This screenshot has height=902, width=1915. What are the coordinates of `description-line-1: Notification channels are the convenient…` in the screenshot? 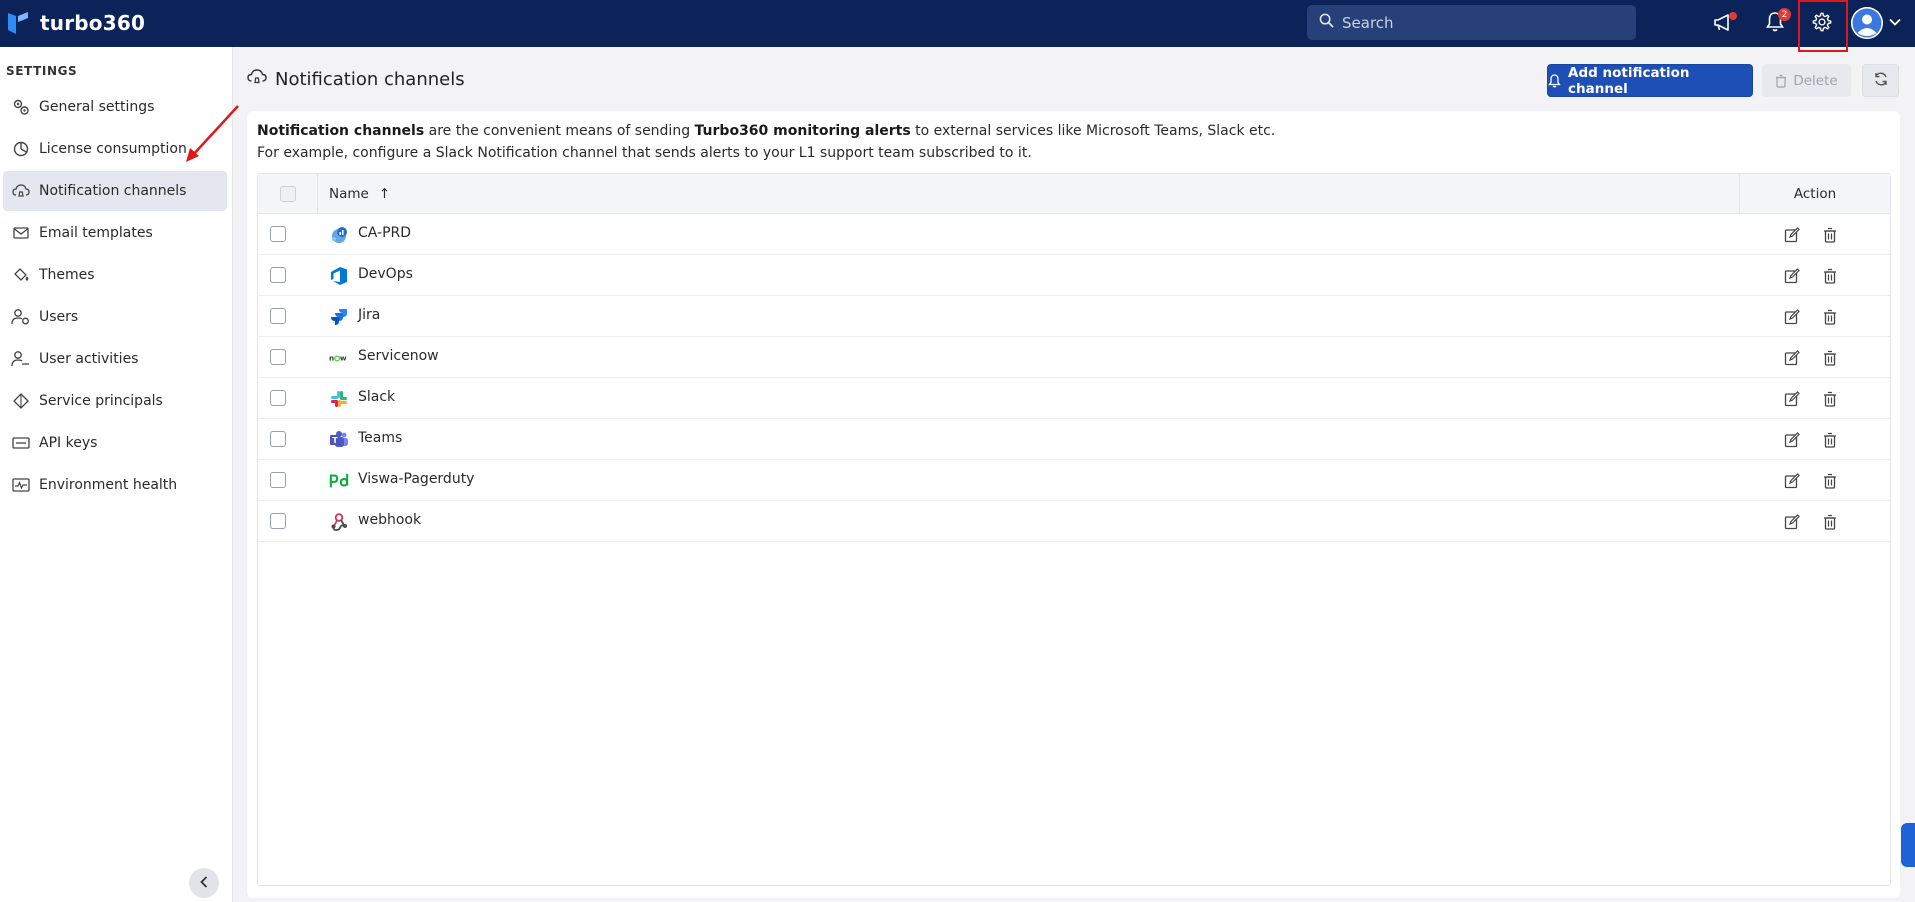 It's located at (766, 131).